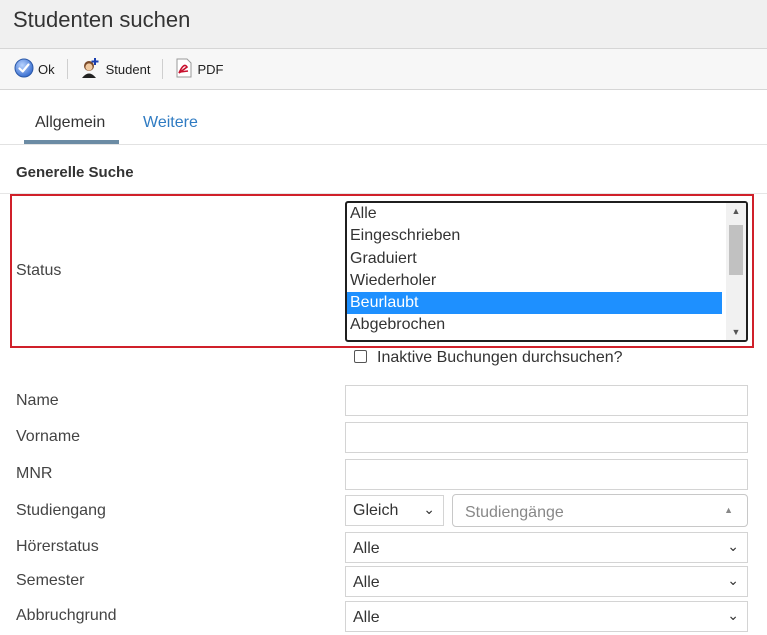 The image size is (767, 635). Describe the element at coordinates (546, 547) in the screenshot. I see `hoererstatus-select: Alle ⌄` at that location.